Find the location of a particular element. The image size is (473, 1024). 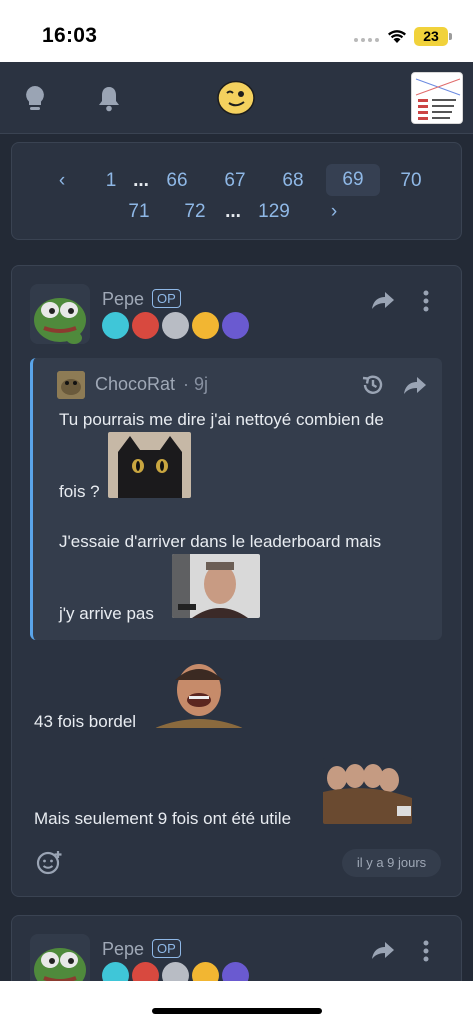

history-icon is located at coordinates (373, 385).